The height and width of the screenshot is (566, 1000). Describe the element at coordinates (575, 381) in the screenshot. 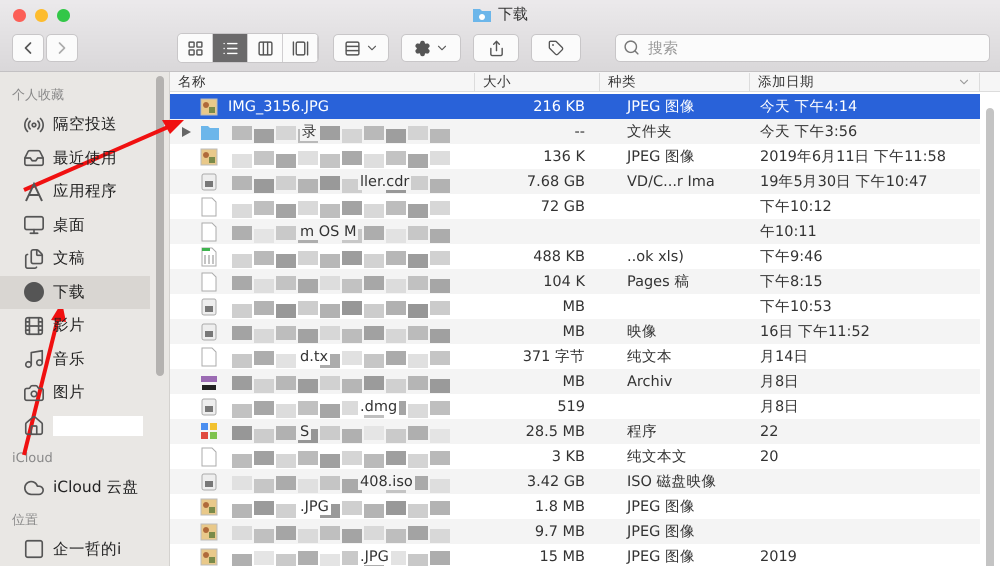

I see `file-row: MB Archiv 月8日` at that location.